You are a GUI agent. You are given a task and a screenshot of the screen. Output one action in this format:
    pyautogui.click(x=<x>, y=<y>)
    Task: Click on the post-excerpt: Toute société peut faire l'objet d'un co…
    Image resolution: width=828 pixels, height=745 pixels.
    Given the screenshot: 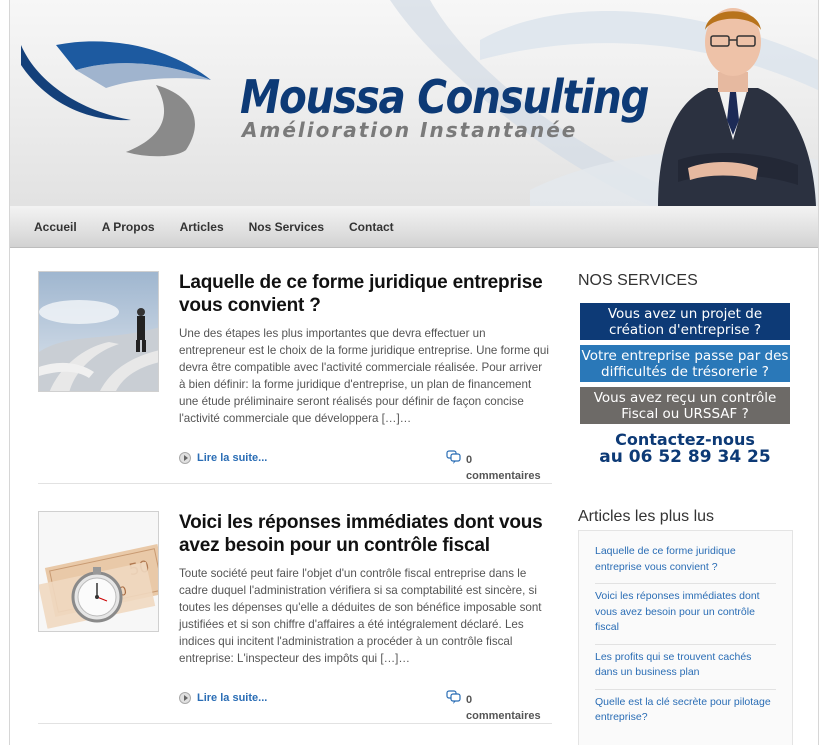 What is the action you would take?
    pyautogui.click(x=360, y=616)
    